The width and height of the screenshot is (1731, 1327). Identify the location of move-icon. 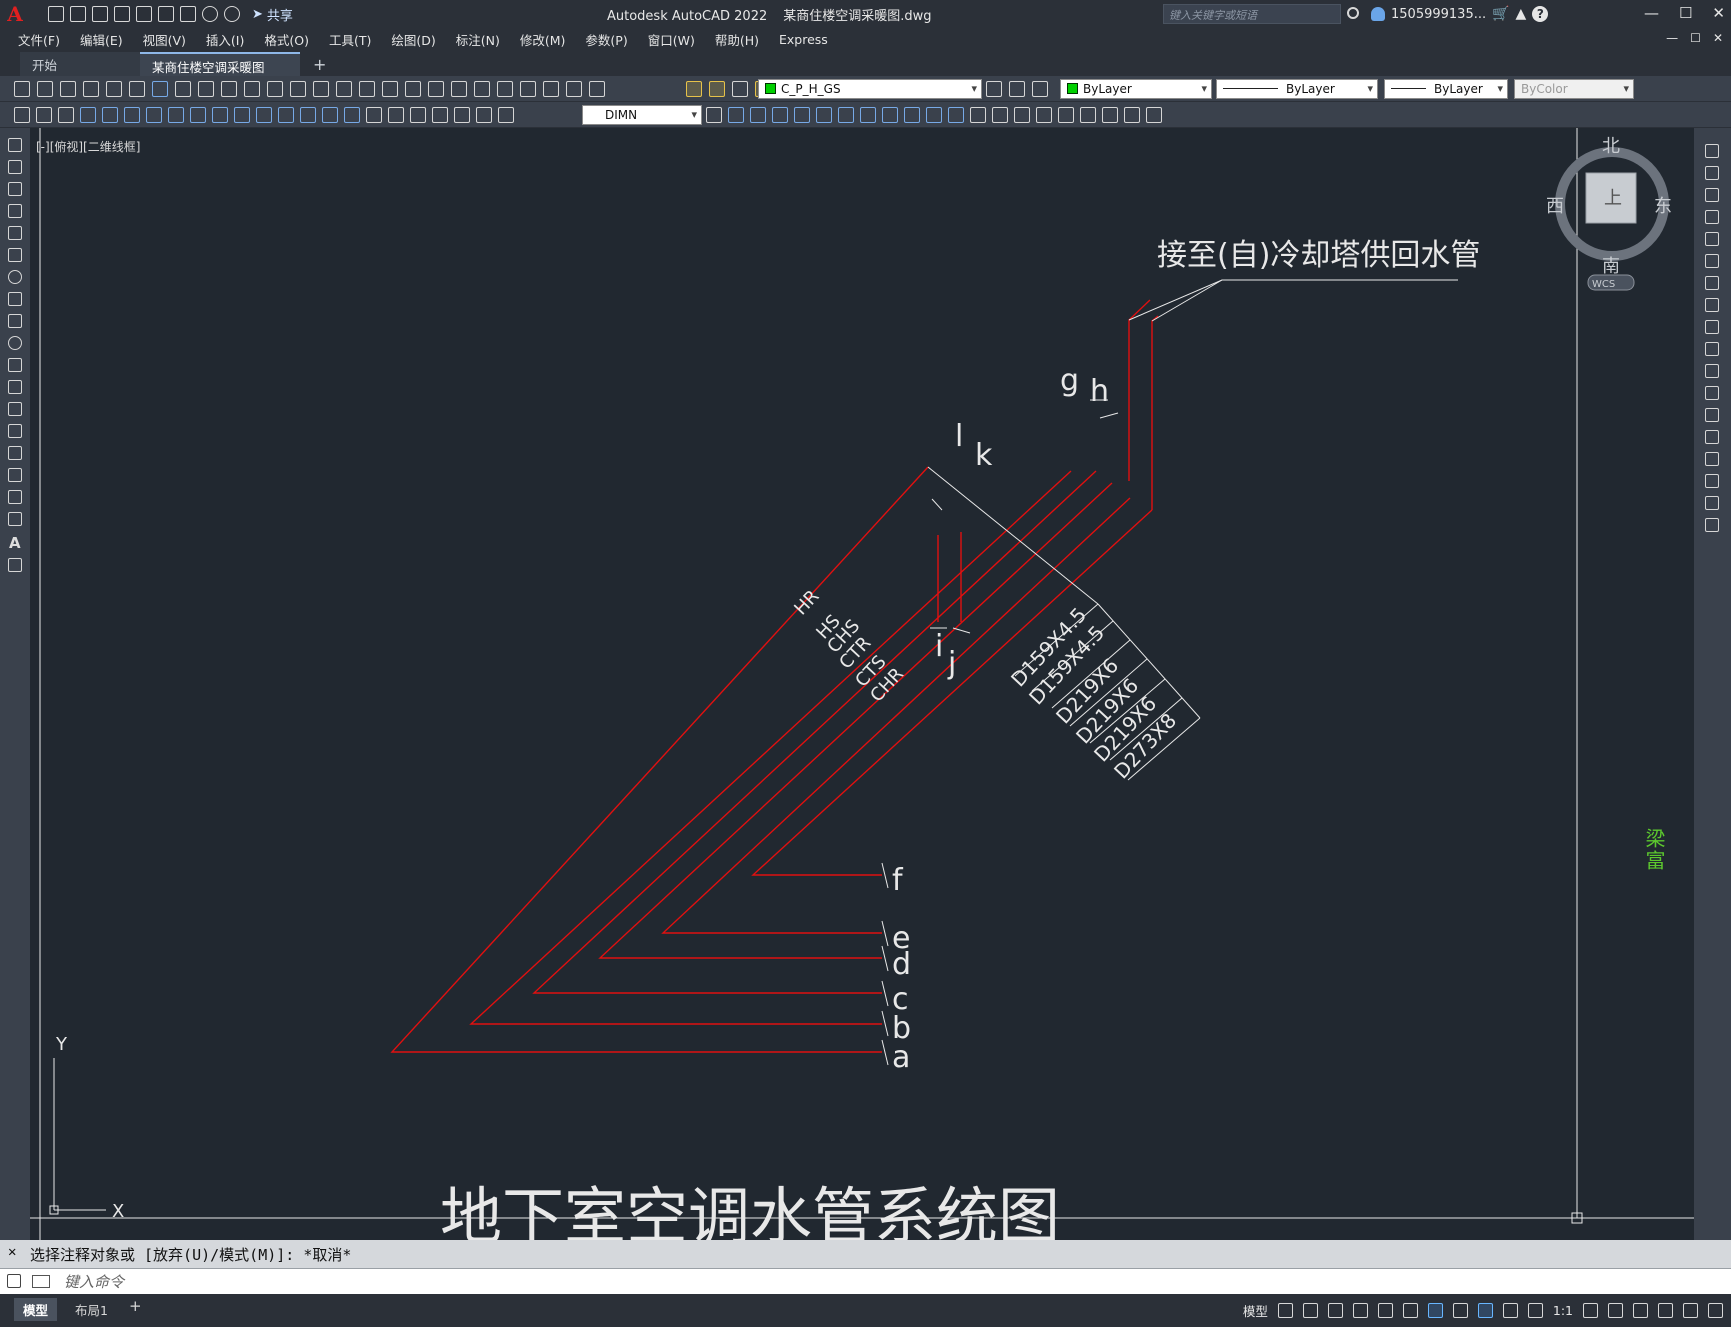
(802, 115).